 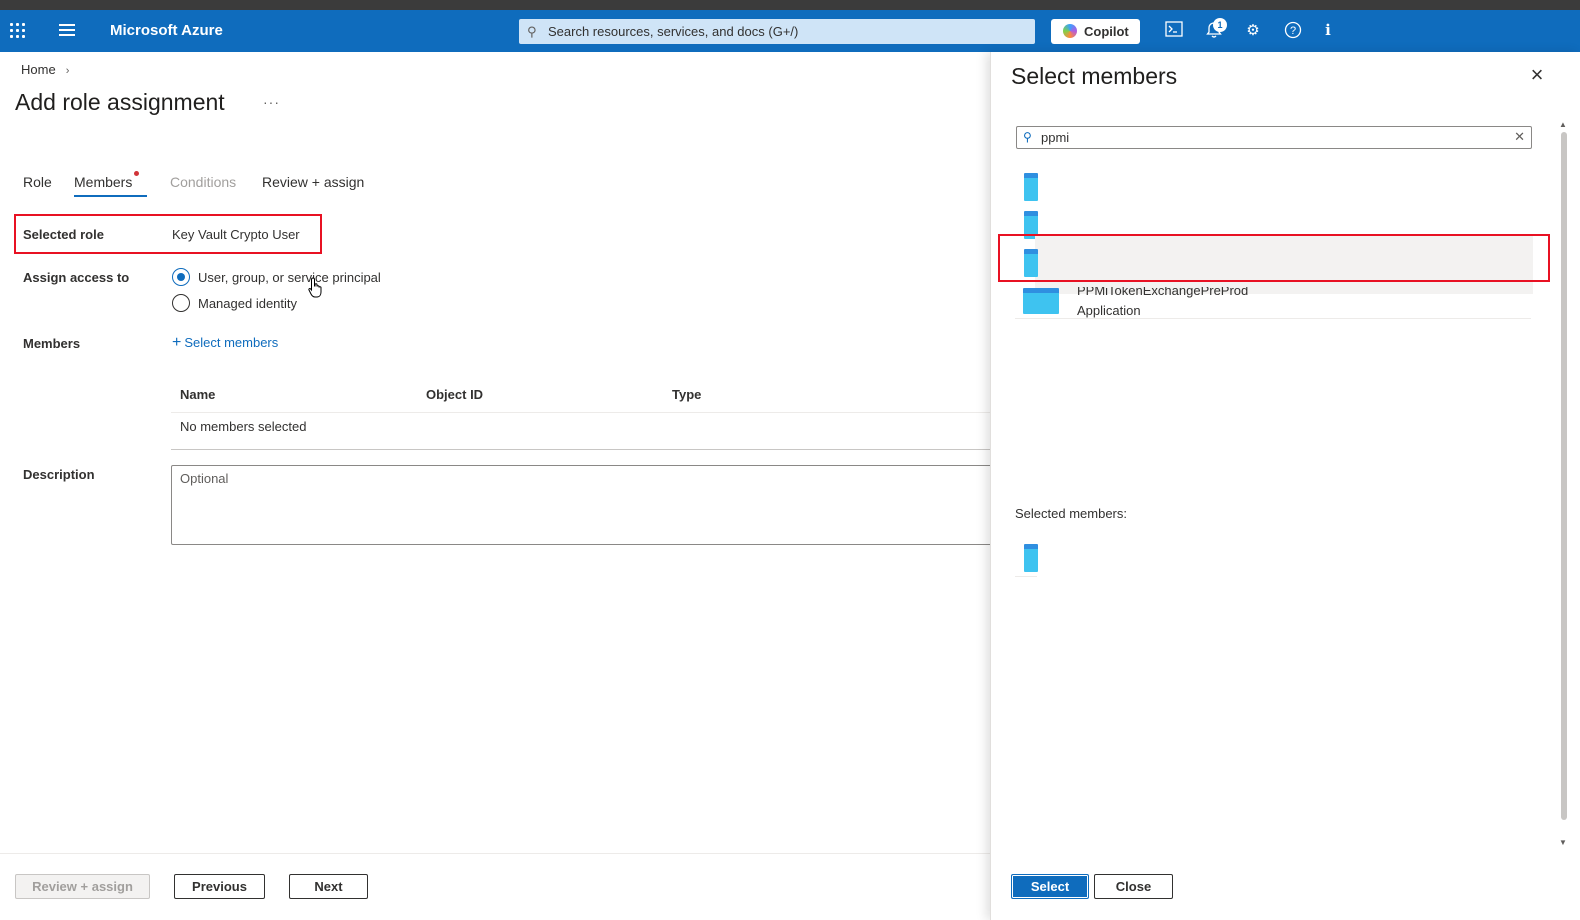 What do you see at coordinates (271, 102) in the screenshot?
I see `more-options-icon: ···` at bounding box center [271, 102].